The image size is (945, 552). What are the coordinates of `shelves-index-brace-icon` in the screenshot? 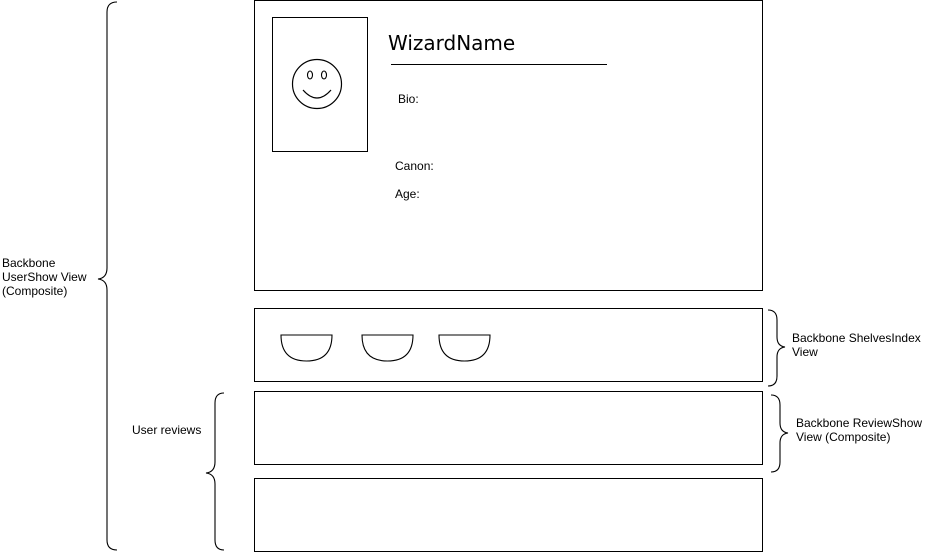 It's located at (776, 348).